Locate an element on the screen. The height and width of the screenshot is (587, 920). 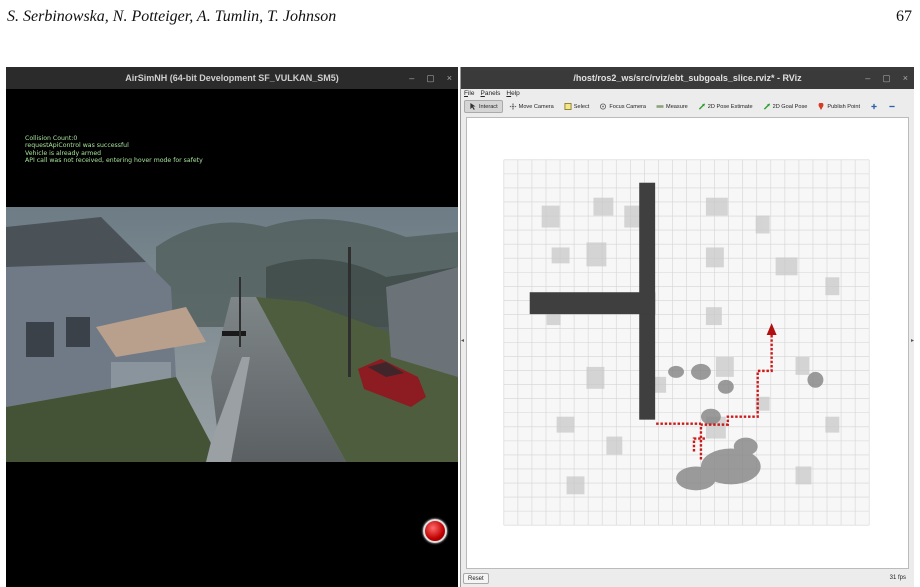
menu-panels: Panels is located at coordinates (491, 94).